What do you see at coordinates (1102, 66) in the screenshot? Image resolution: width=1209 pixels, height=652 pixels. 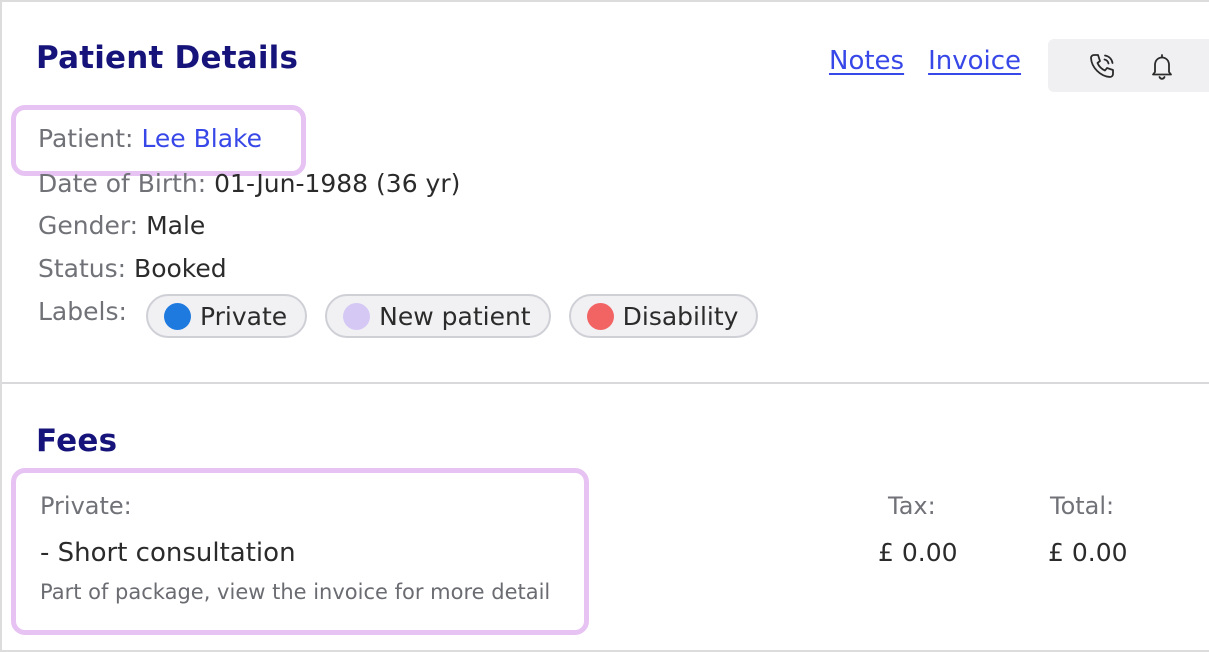 I see `phone-call-icon` at bounding box center [1102, 66].